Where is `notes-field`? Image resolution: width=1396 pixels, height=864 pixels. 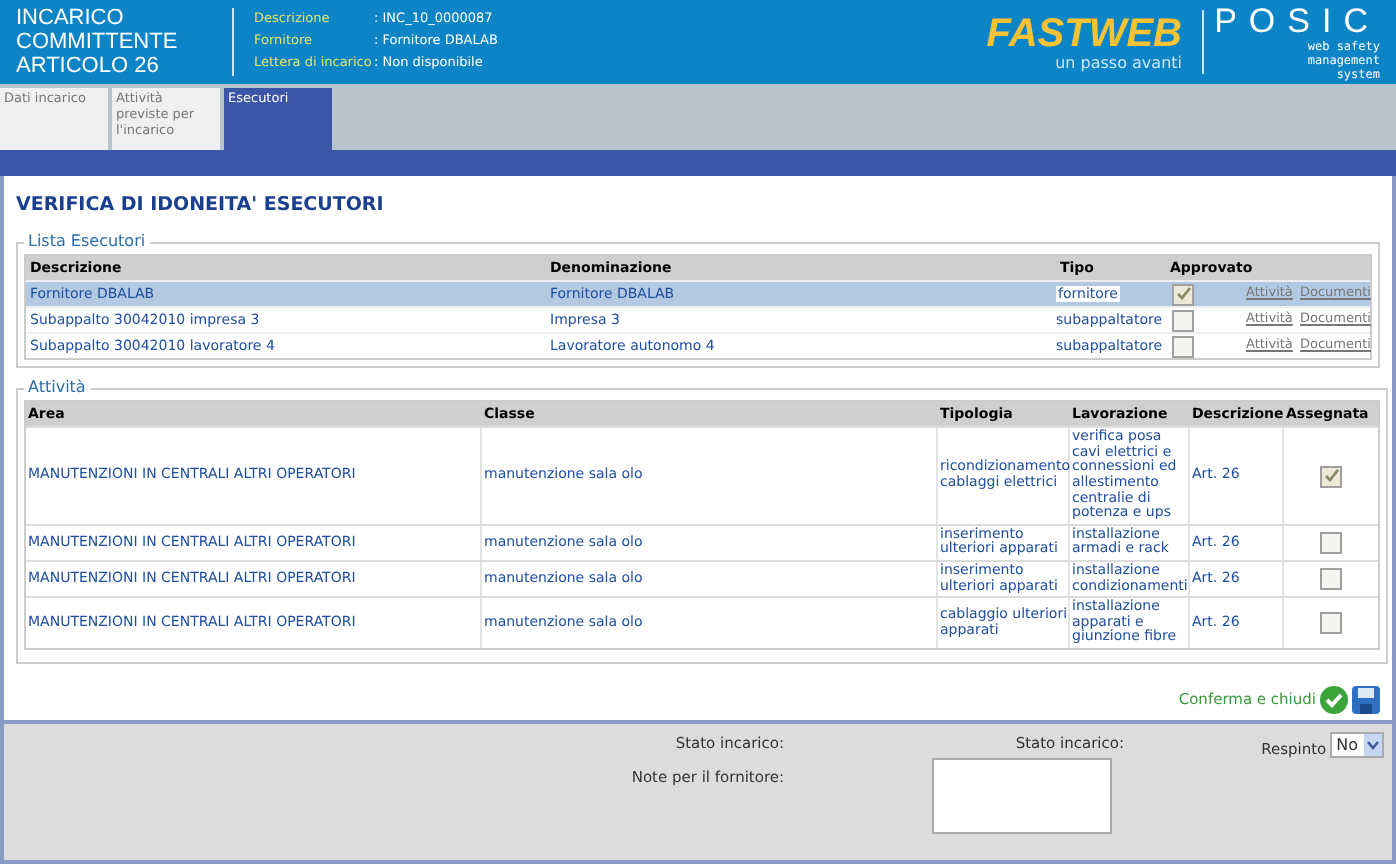
notes-field is located at coordinates (1022, 796).